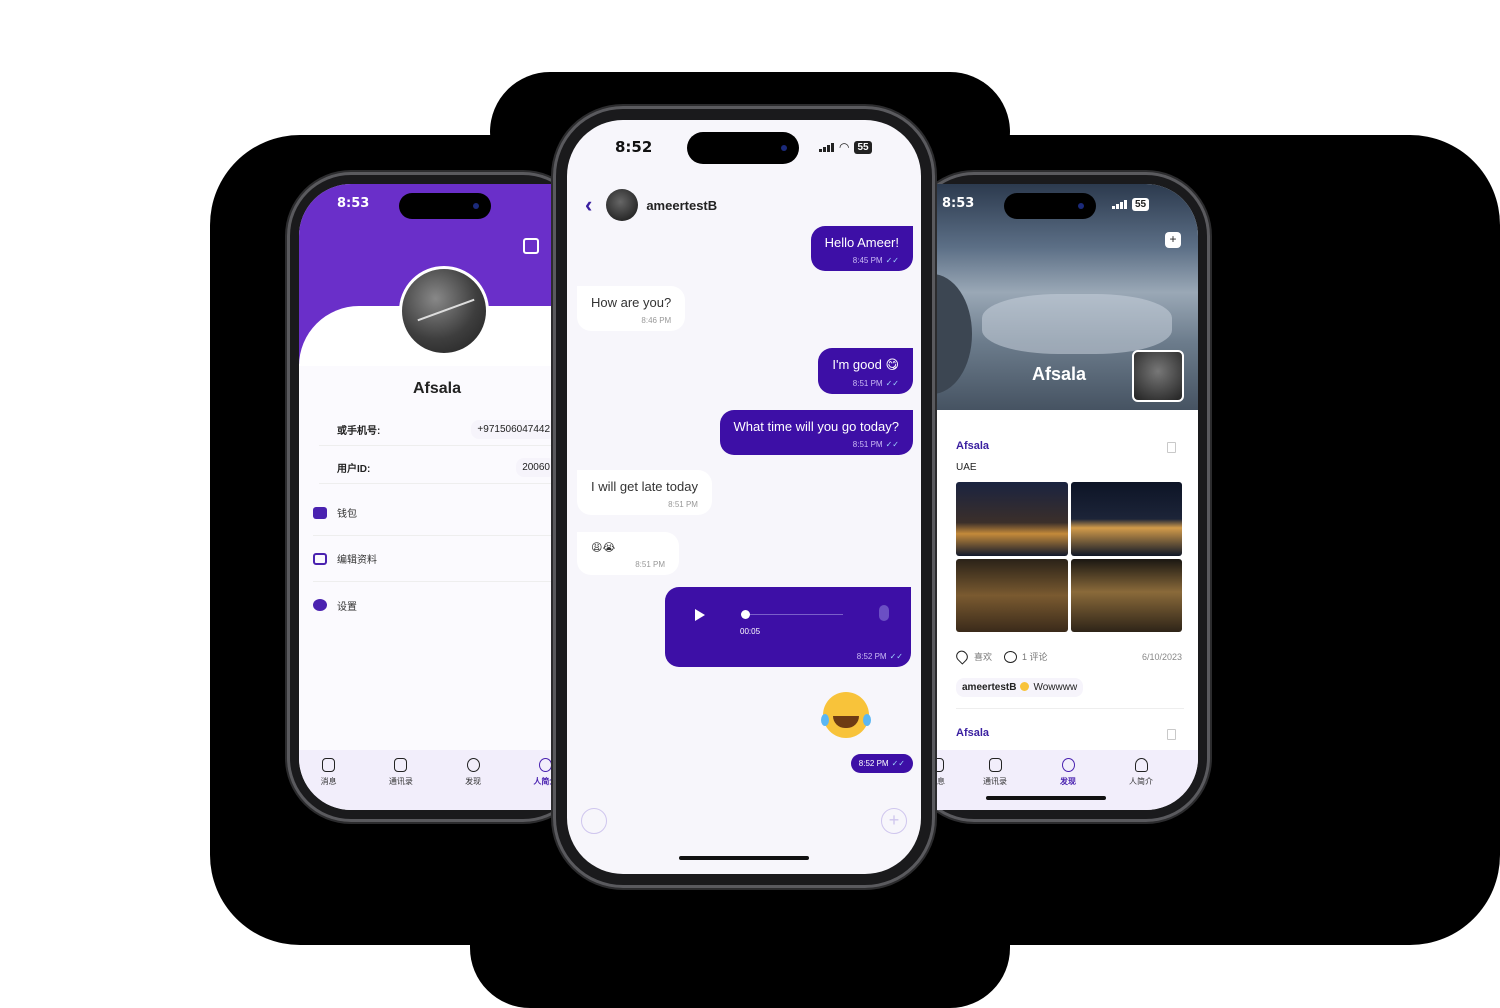 The image size is (1500, 1008). What do you see at coordinates (894, 821) in the screenshot?
I see `add-attachment-button: +` at bounding box center [894, 821].